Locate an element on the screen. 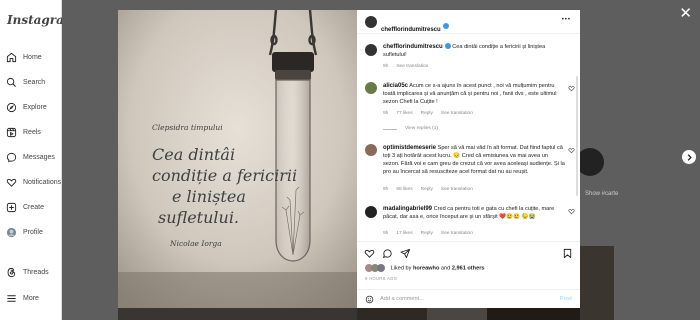  quote-line: e liniștea is located at coordinates (209, 196).